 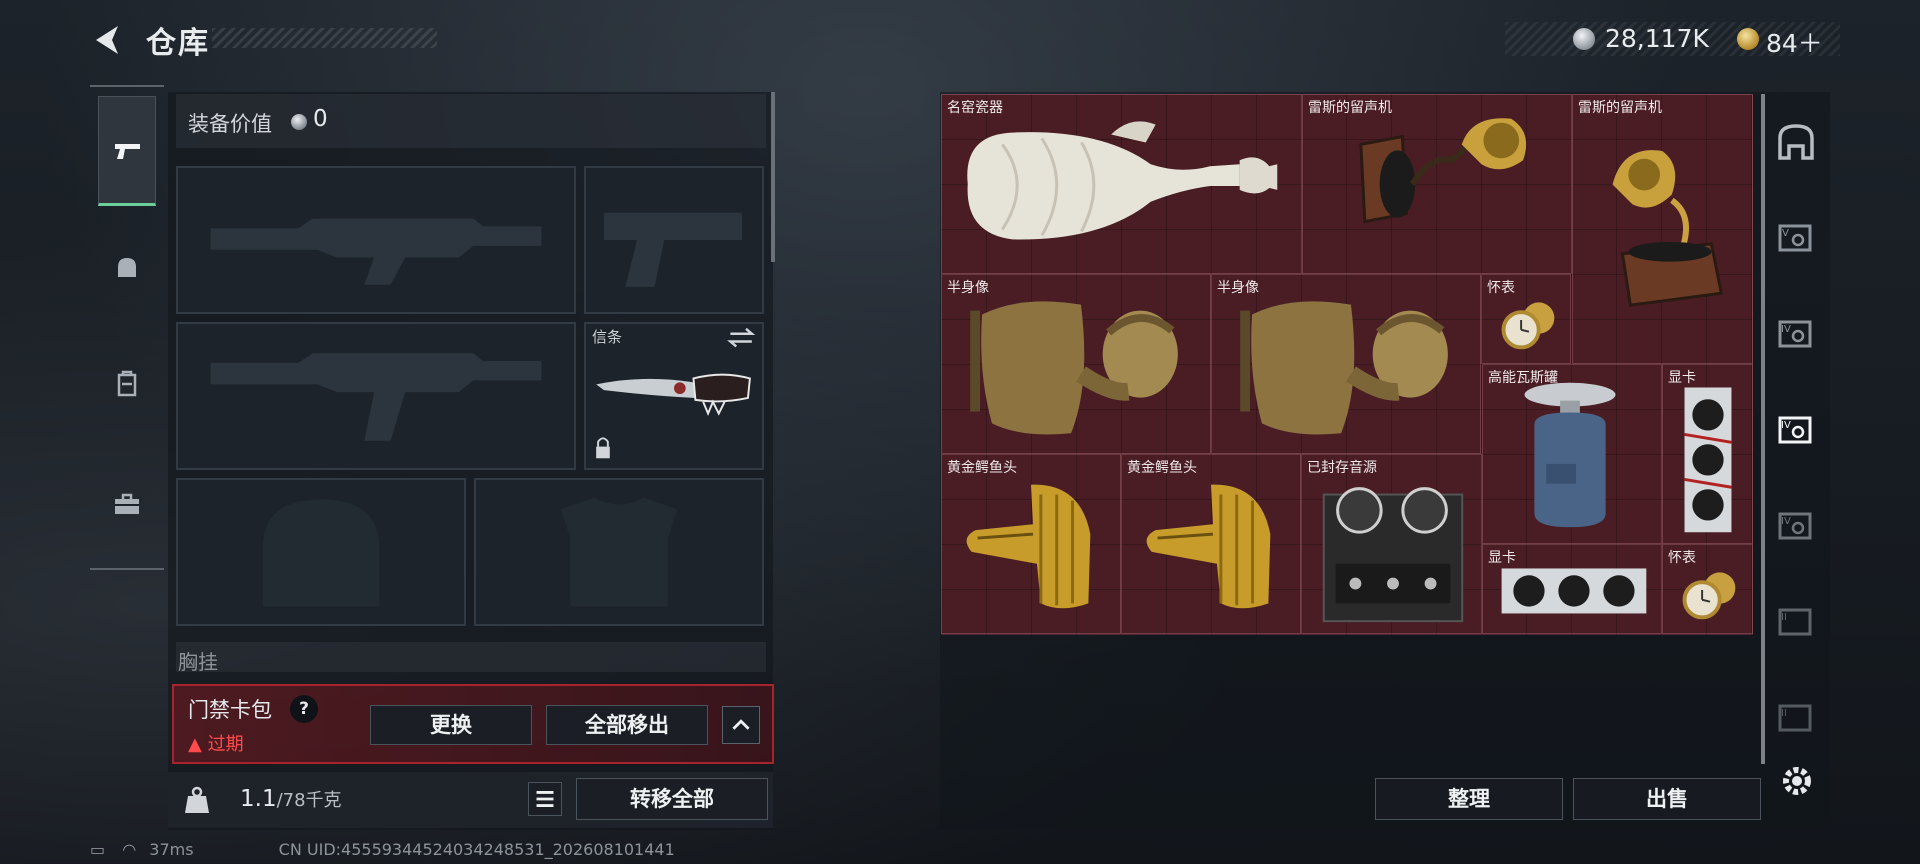 I want to click on pistol-icon, so click(x=127, y=151).